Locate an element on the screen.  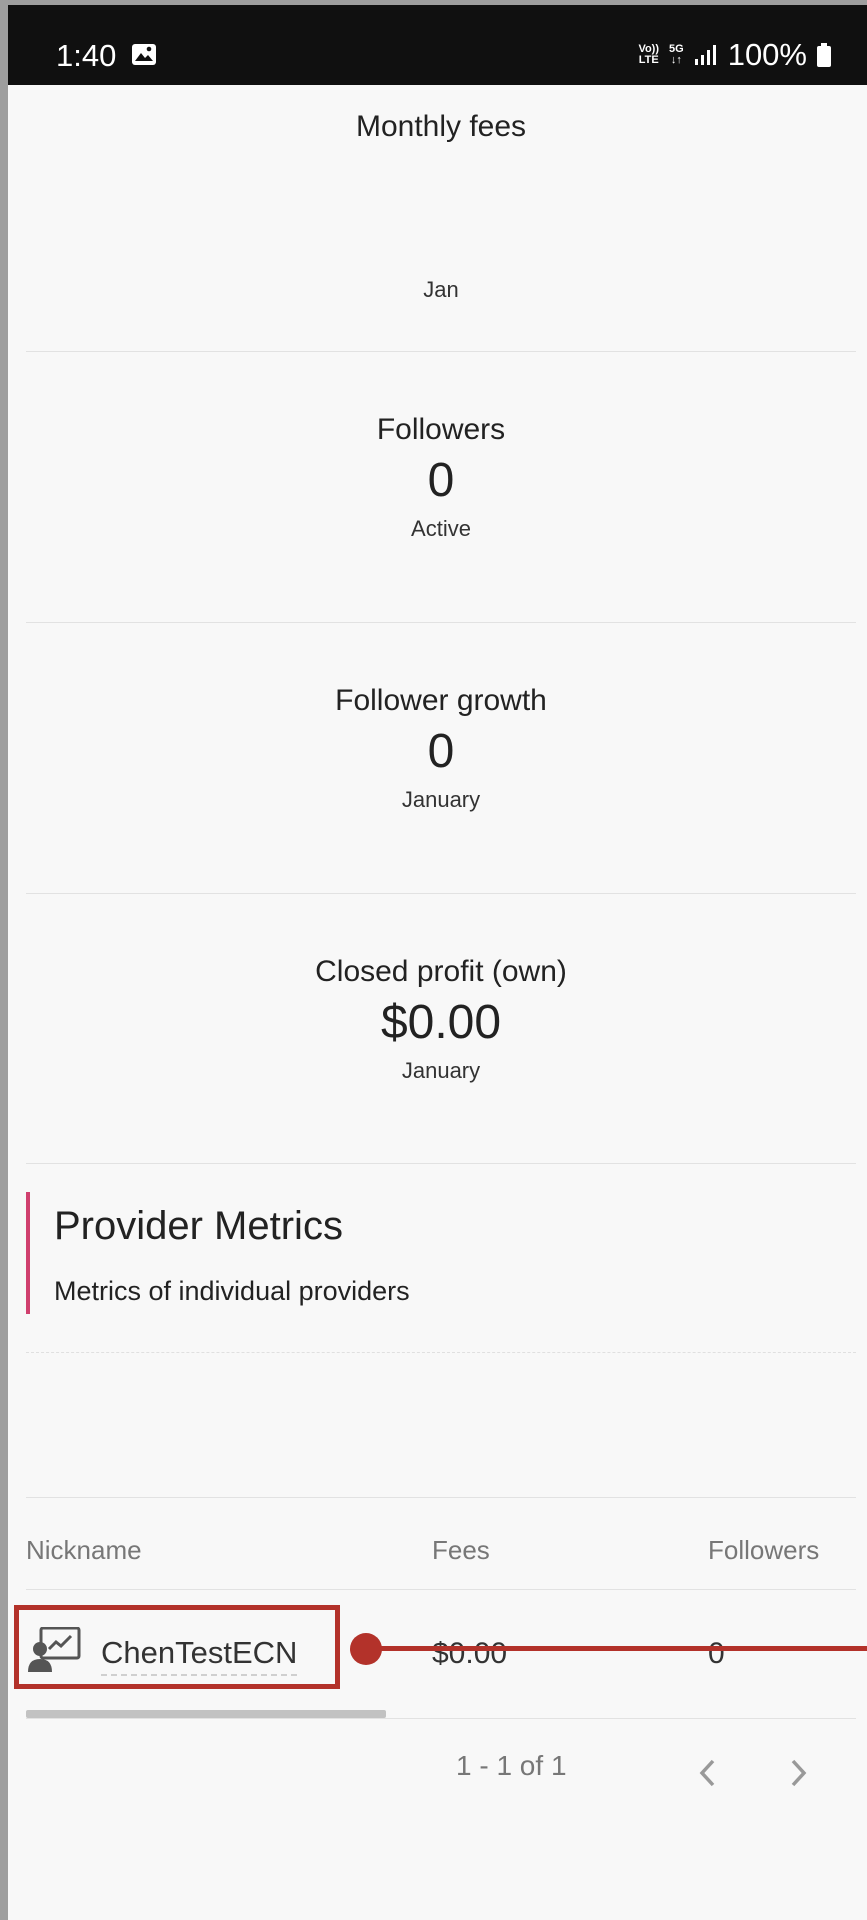
column-header-nickname: Nickname is located at coordinates (84, 1550).